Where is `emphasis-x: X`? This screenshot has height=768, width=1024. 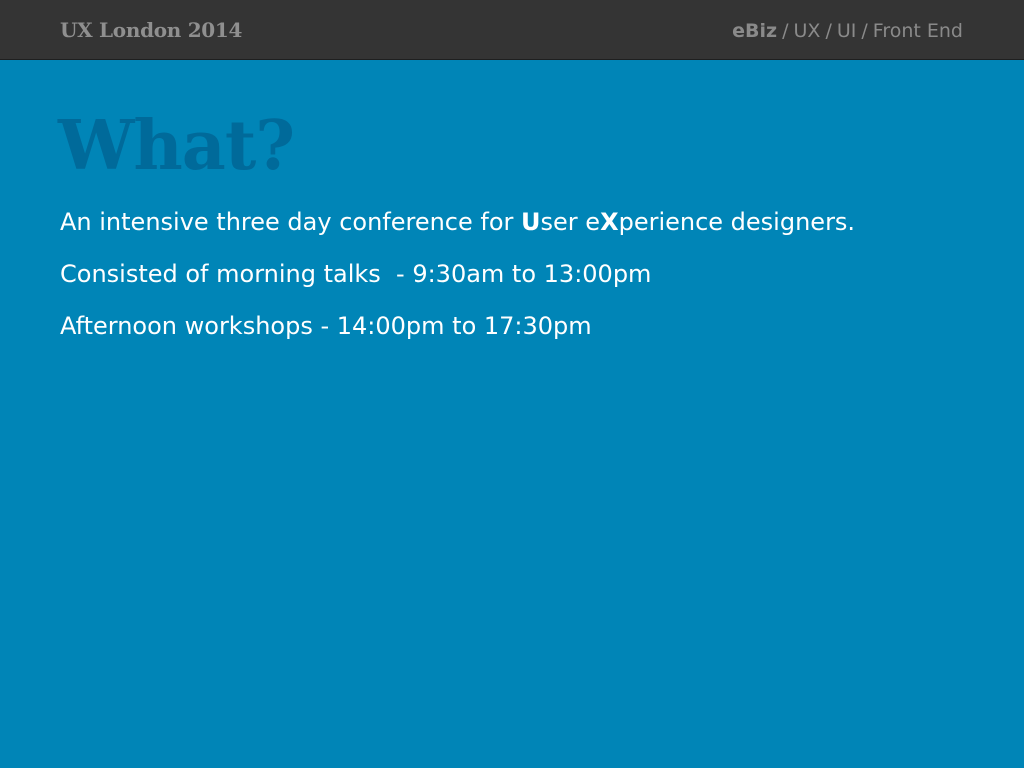
emphasis-x: X is located at coordinates (609, 222).